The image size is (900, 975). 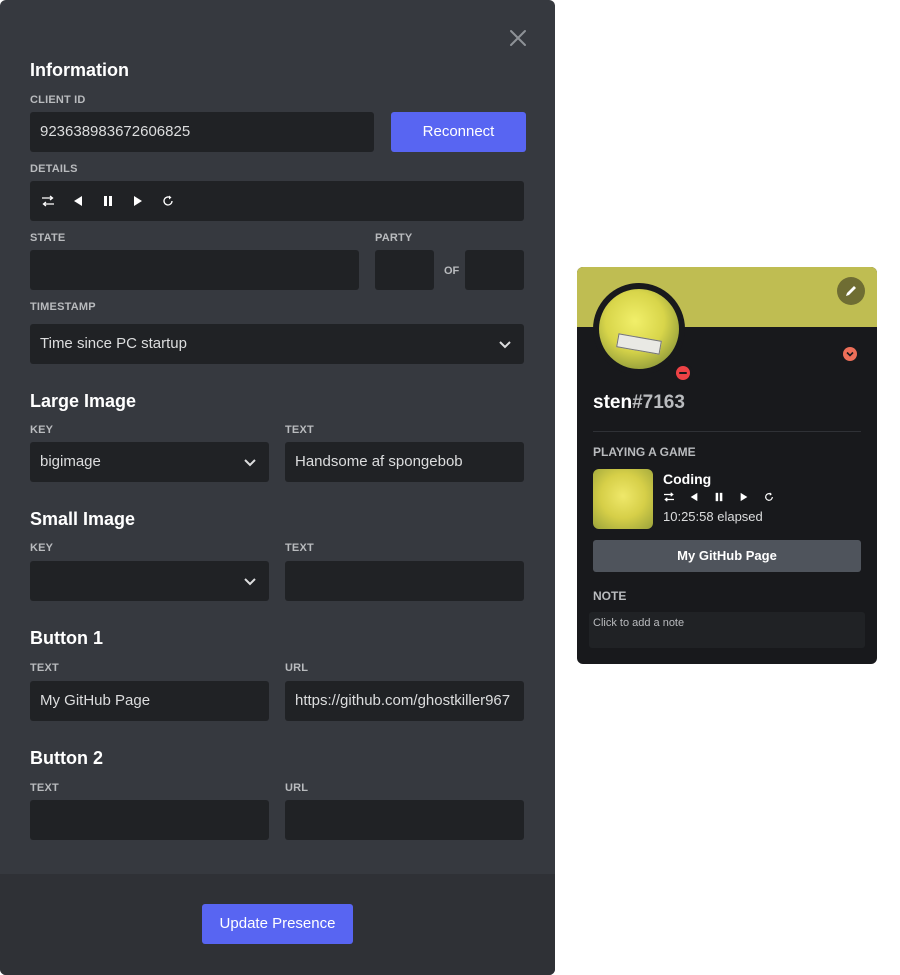 What do you see at coordinates (42, 548) in the screenshot?
I see `small-image-key-label: KEY` at bounding box center [42, 548].